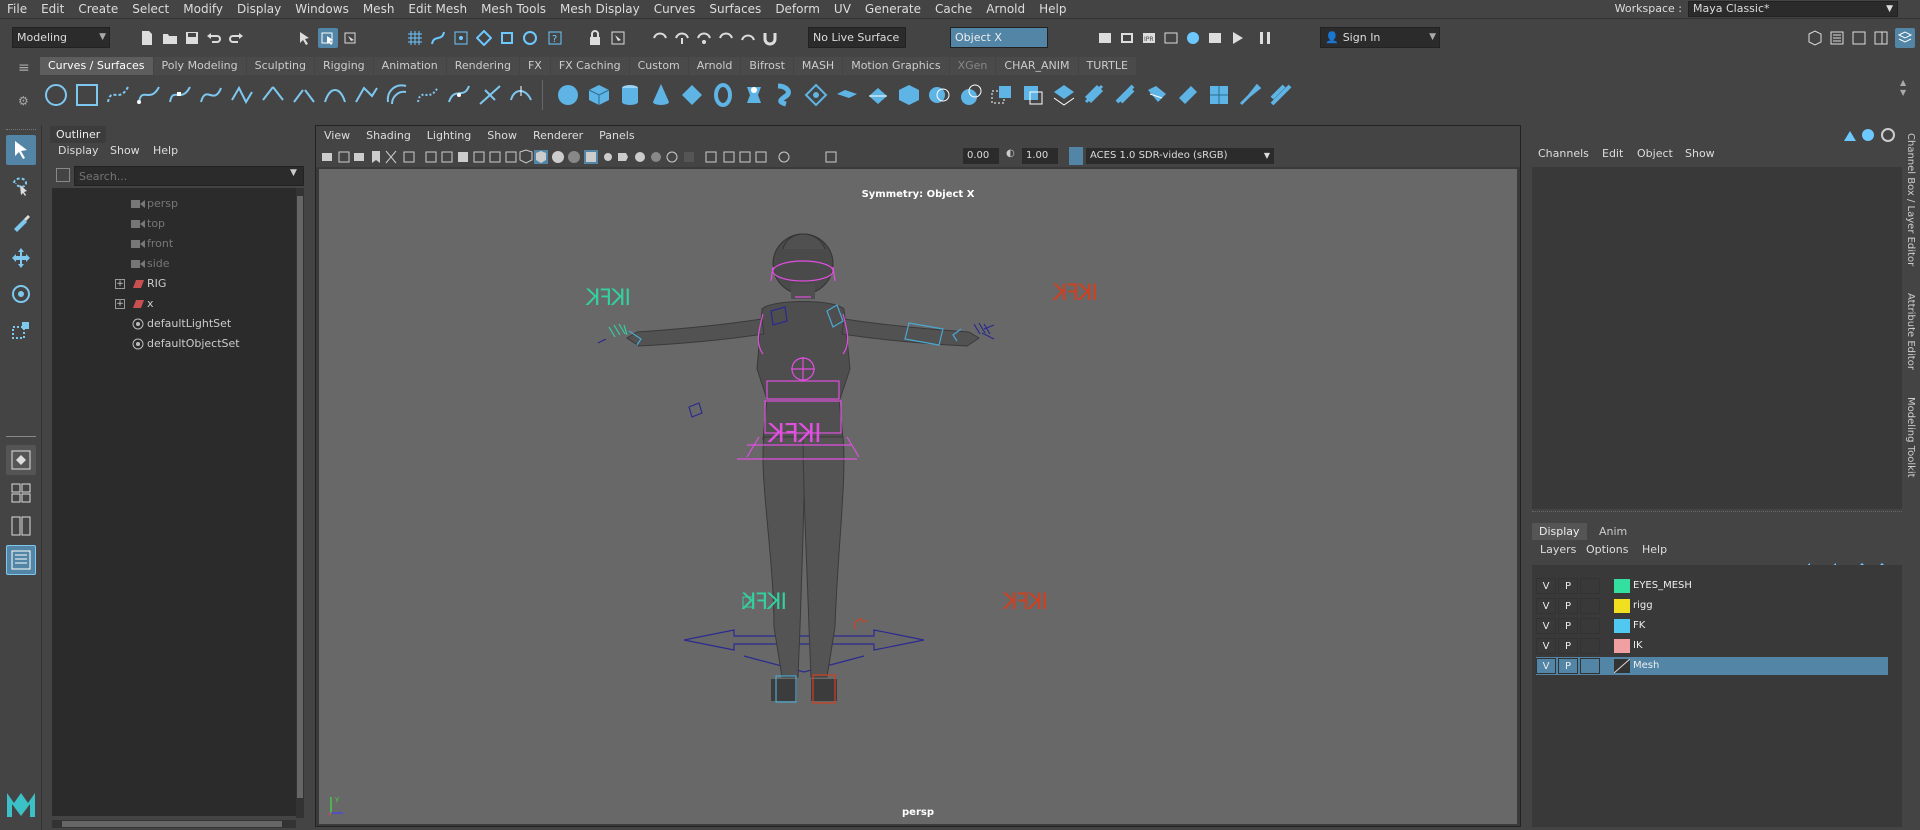 This screenshot has width=1920, height=830. I want to click on snap-view-plane-icon, so click(484, 38).